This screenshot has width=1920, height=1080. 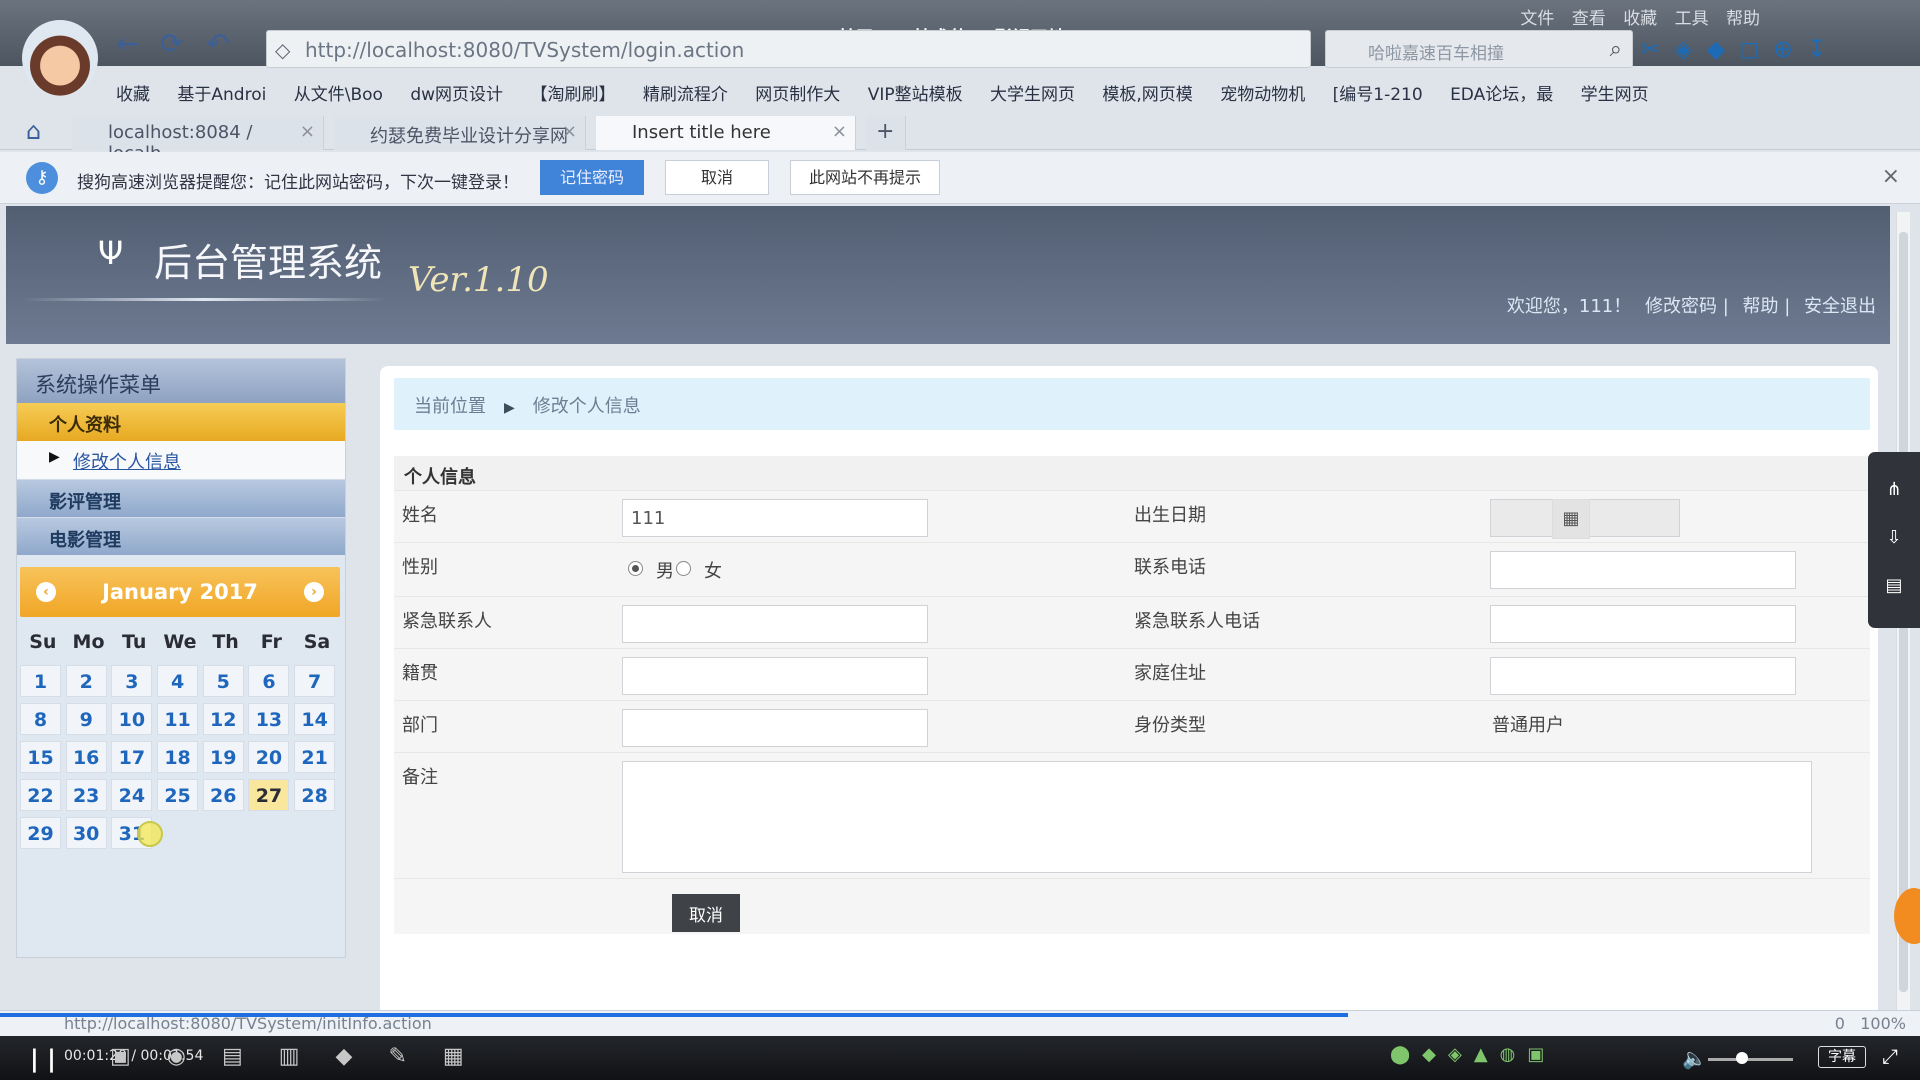 What do you see at coordinates (269, 795) in the screenshot?
I see `calendar-day: 27` at bounding box center [269, 795].